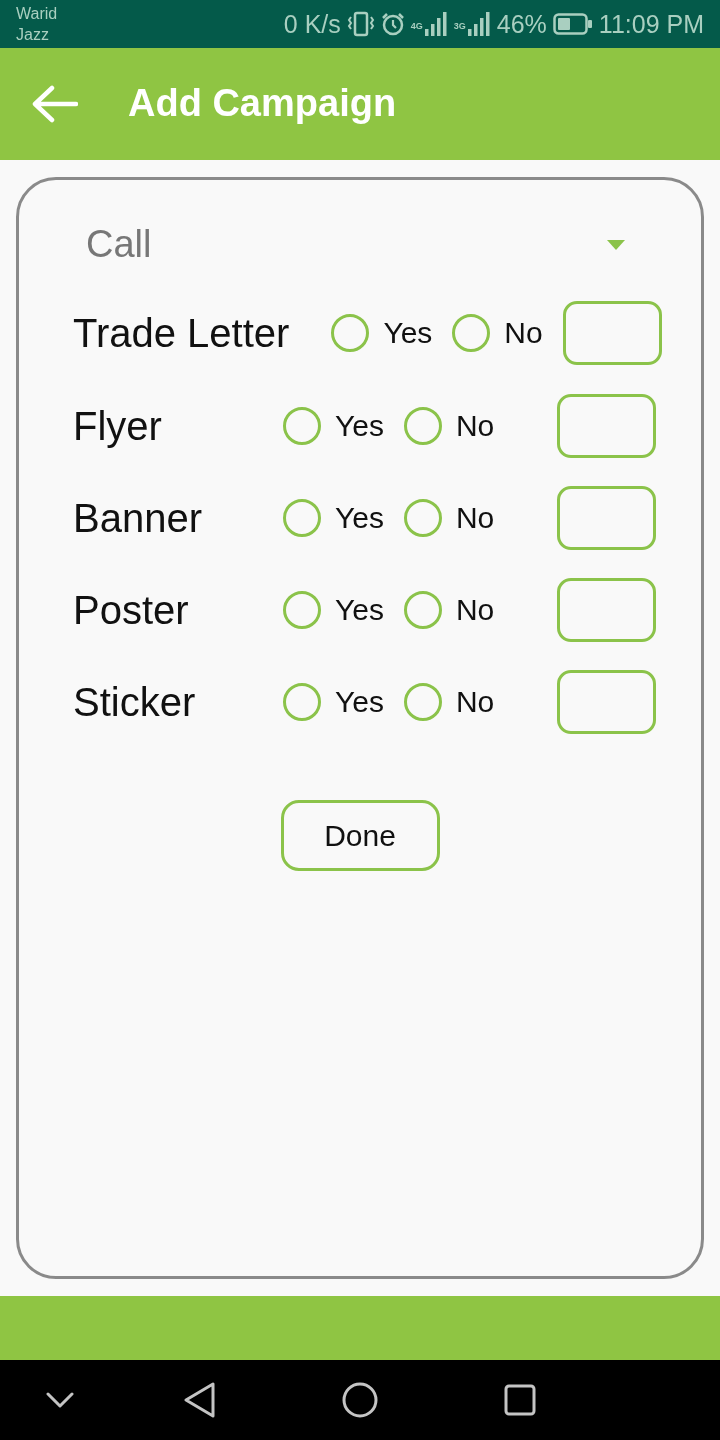 Image resolution: width=720 pixels, height=1440 pixels. I want to click on field-label: Poster, so click(131, 610).